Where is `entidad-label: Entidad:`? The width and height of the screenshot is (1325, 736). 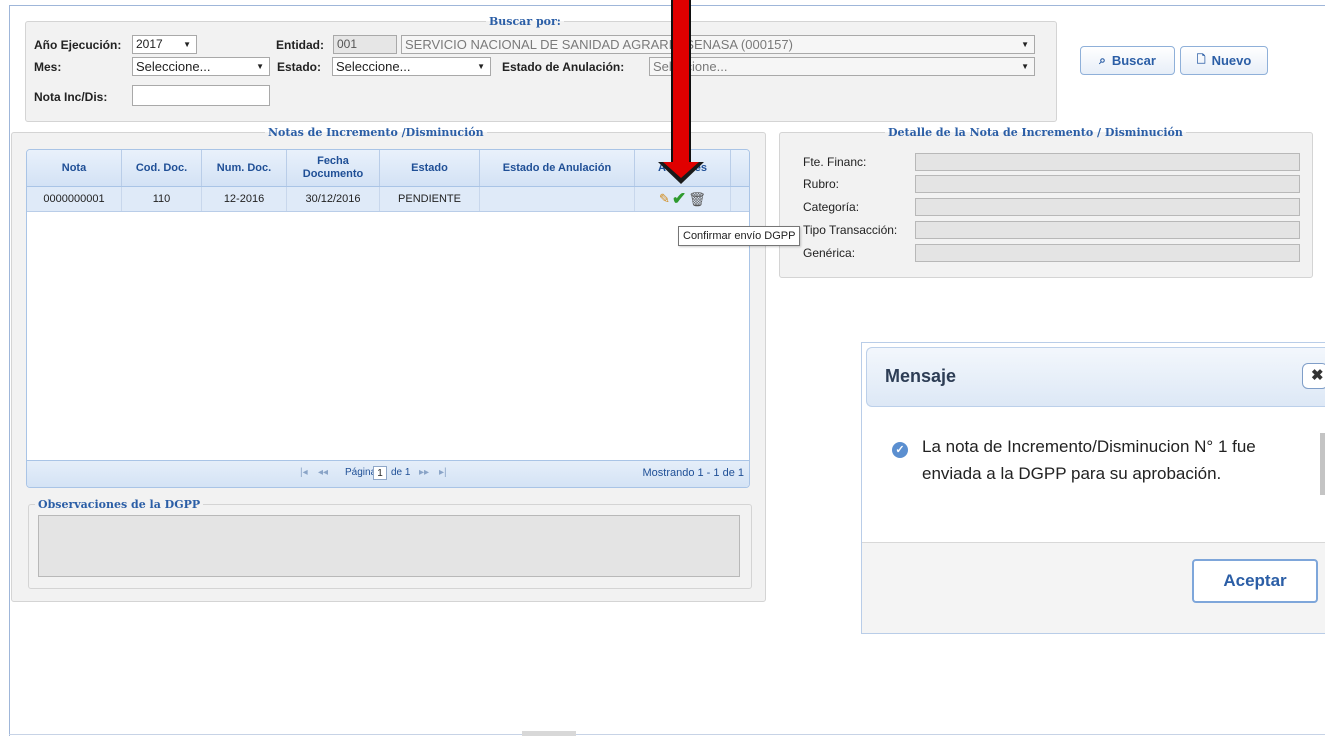
entidad-label: Entidad: is located at coordinates (300, 45).